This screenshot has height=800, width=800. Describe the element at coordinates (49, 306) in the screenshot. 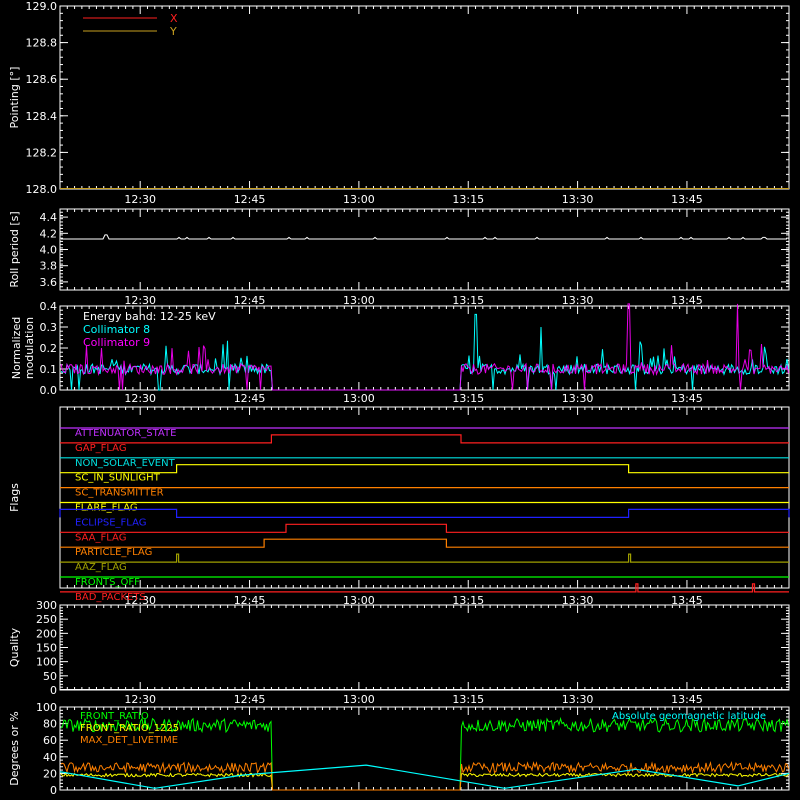

I see `y-tick-label: 0.4` at that location.